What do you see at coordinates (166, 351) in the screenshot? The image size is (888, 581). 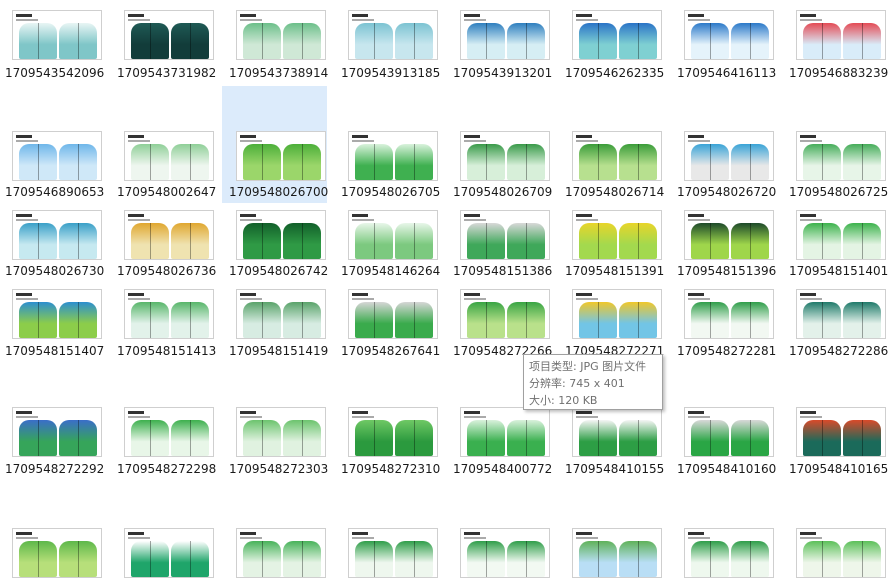 I see `file-name: 1709548151413` at bounding box center [166, 351].